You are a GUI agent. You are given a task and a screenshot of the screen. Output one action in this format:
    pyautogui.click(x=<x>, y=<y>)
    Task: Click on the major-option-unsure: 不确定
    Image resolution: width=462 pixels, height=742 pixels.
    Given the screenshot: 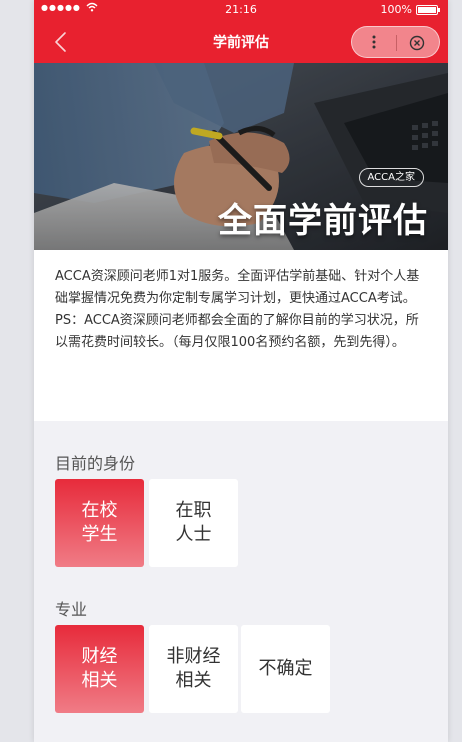 What is the action you would take?
    pyautogui.click(x=285, y=669)
    